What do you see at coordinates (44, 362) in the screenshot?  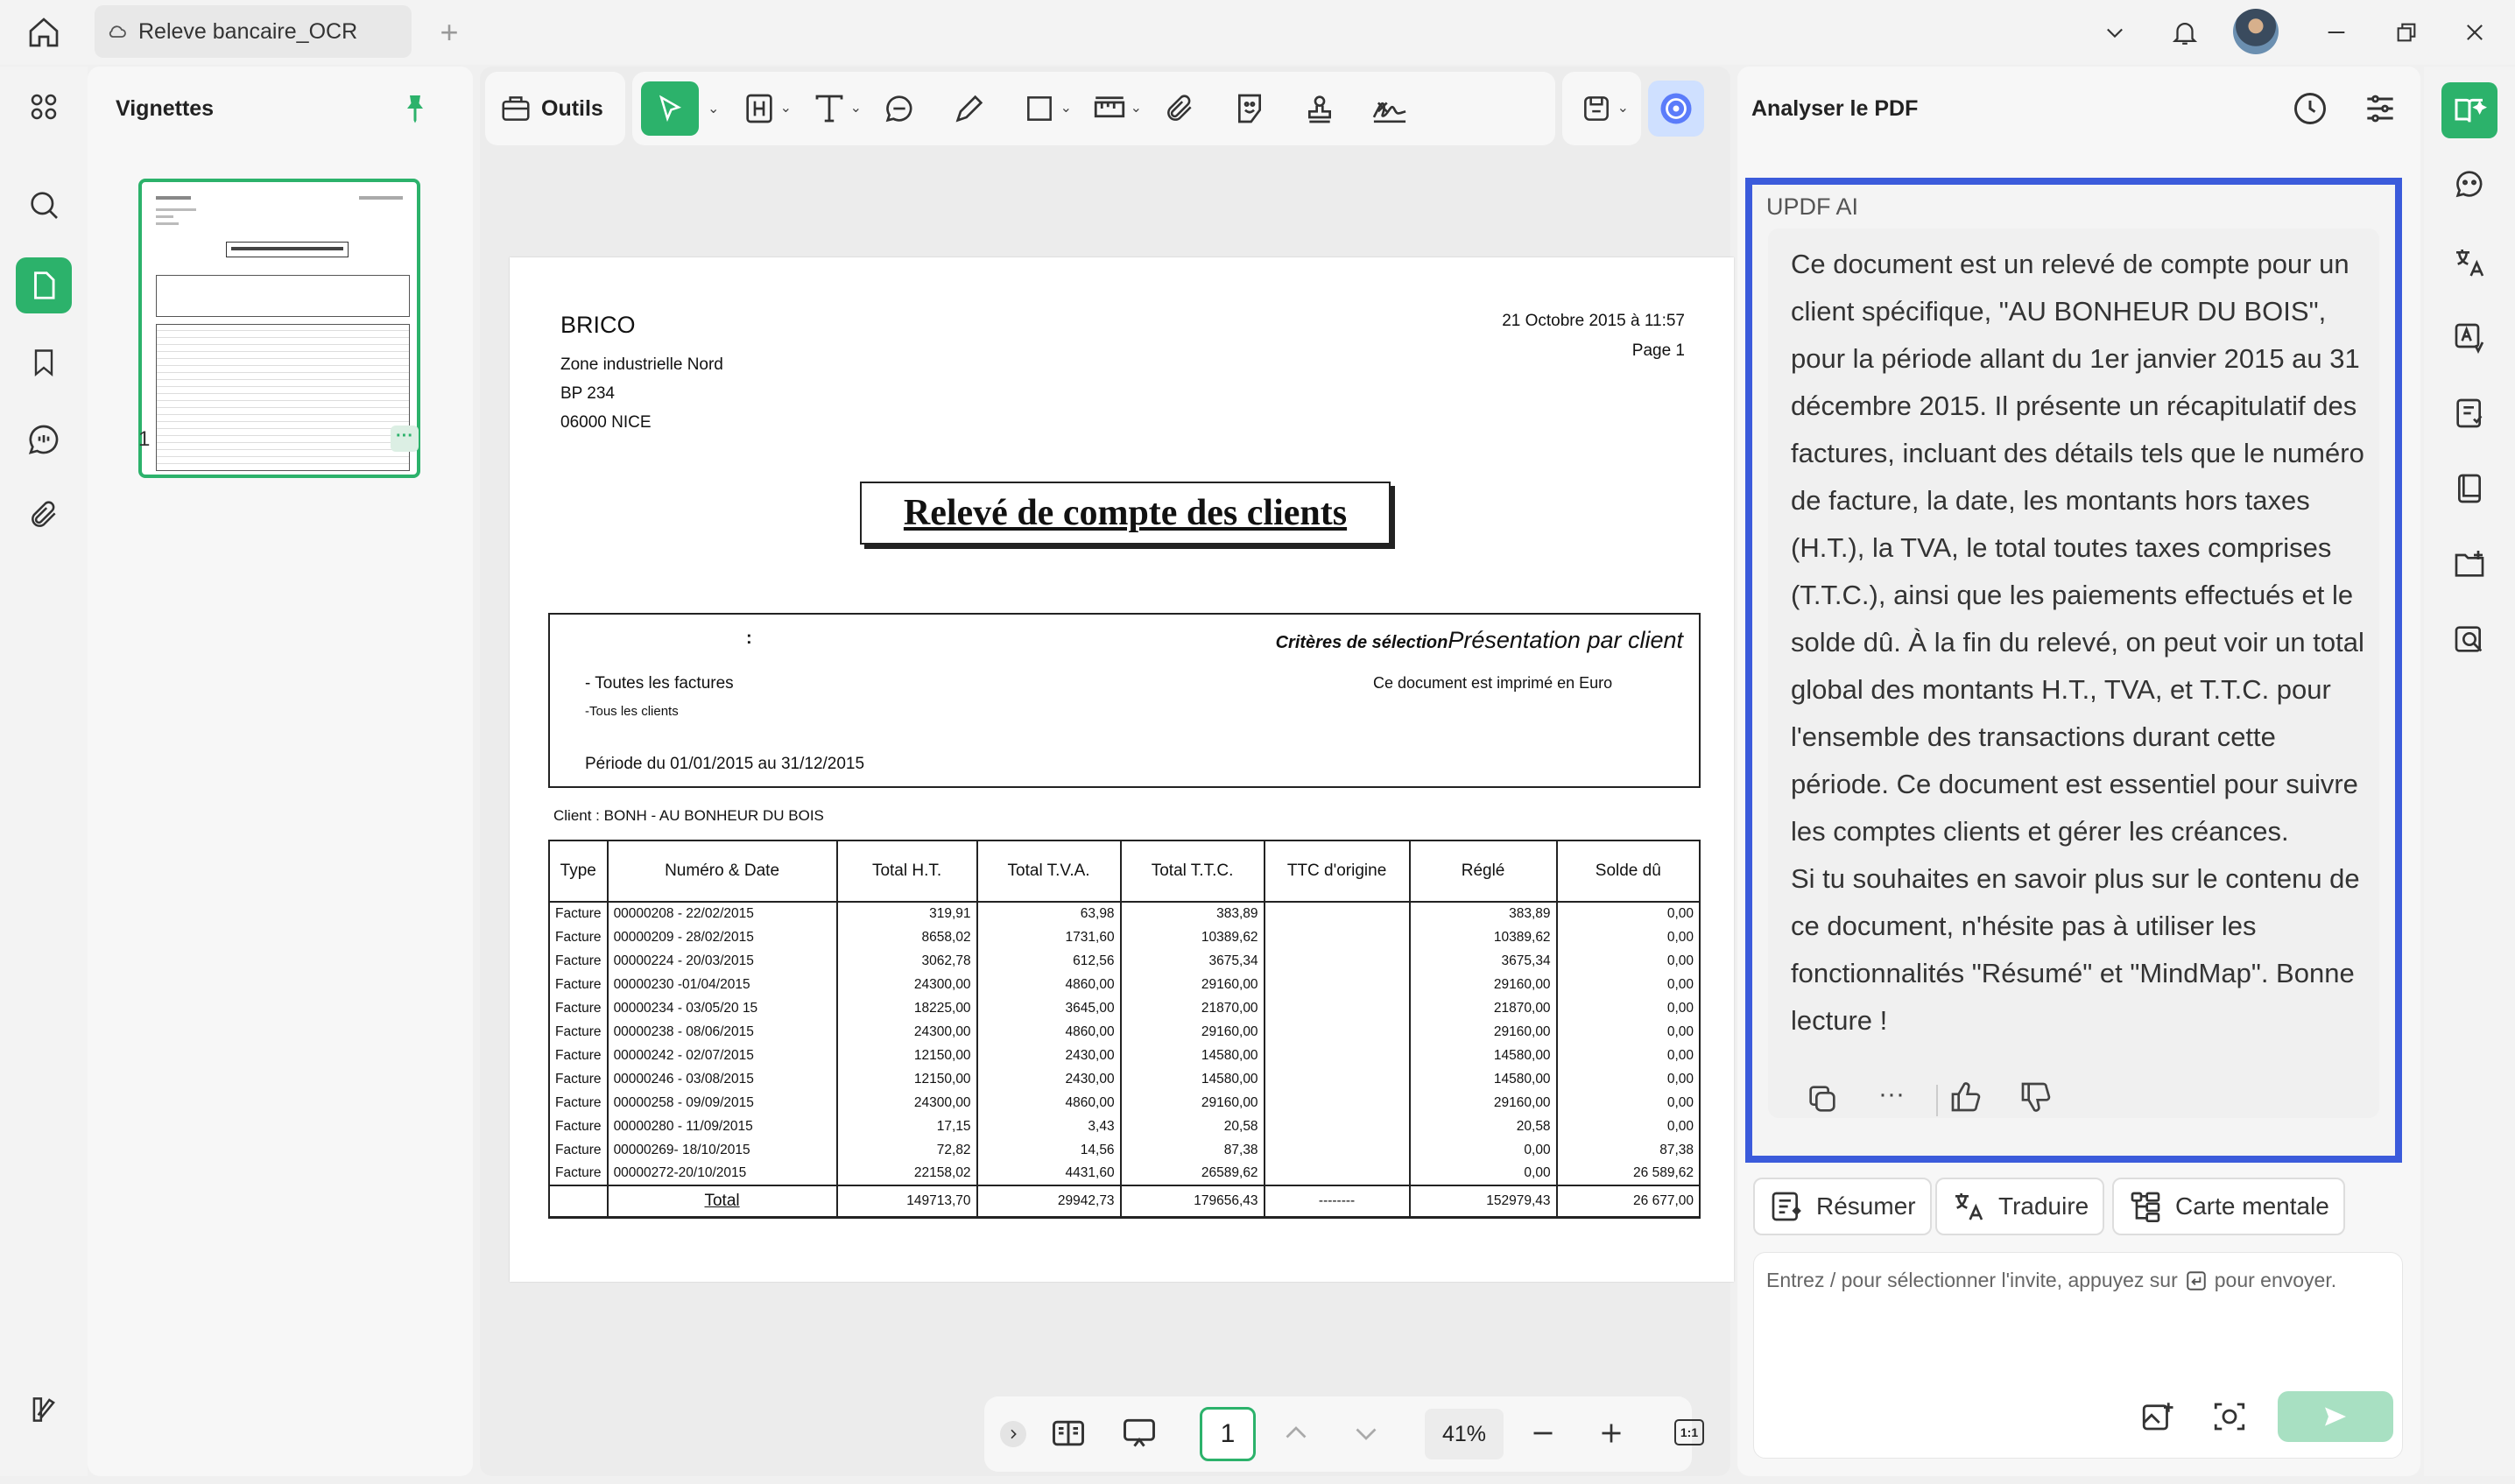 I see `bookmark-icon` at bounding box center [44, 362].